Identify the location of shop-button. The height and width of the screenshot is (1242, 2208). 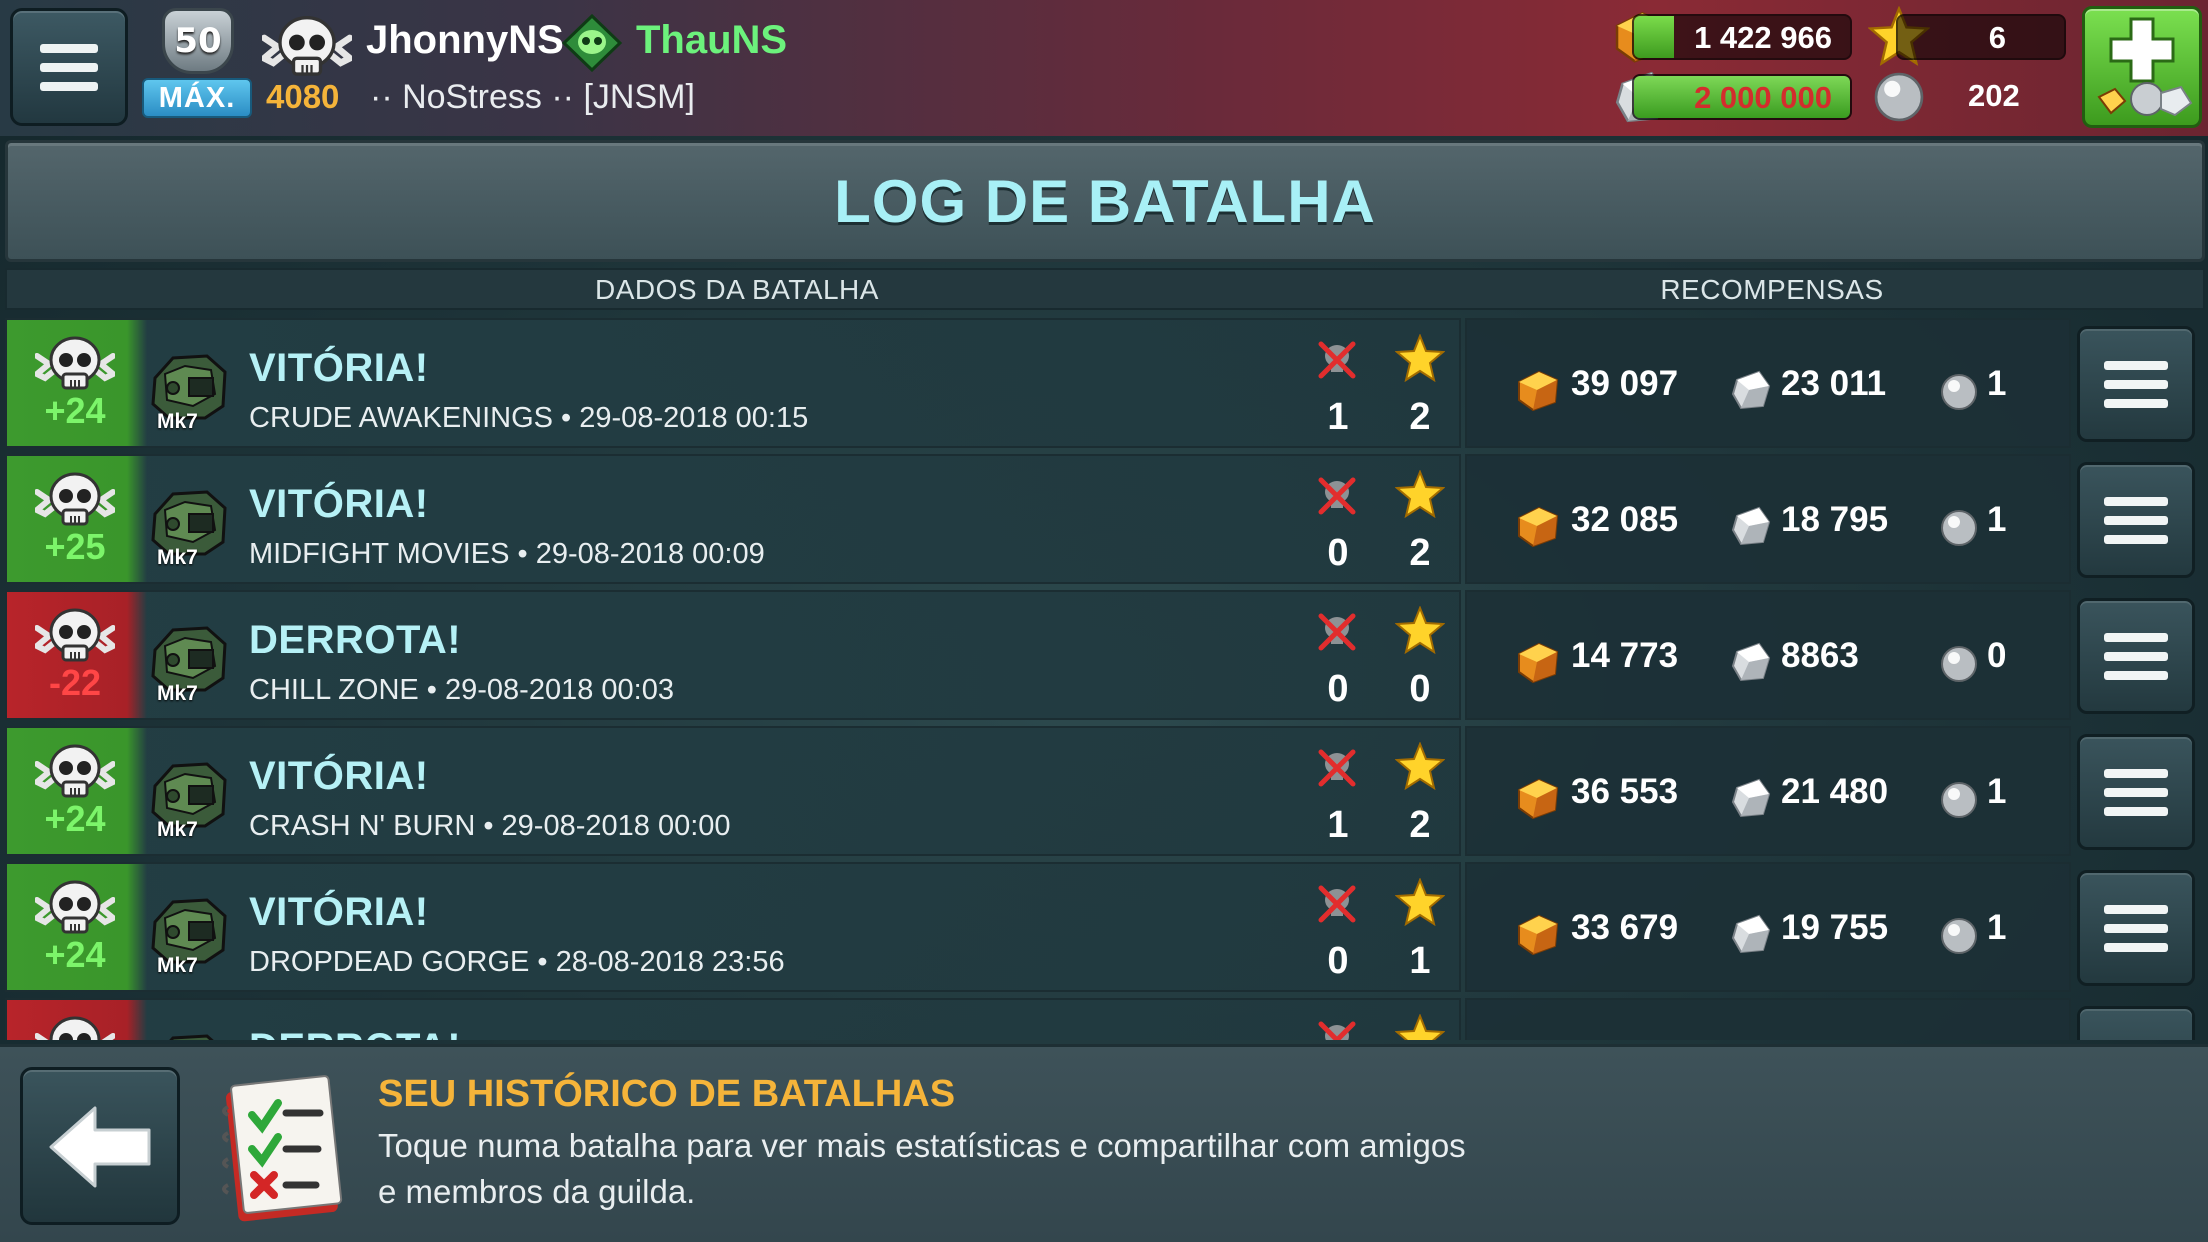
(2142, 67).